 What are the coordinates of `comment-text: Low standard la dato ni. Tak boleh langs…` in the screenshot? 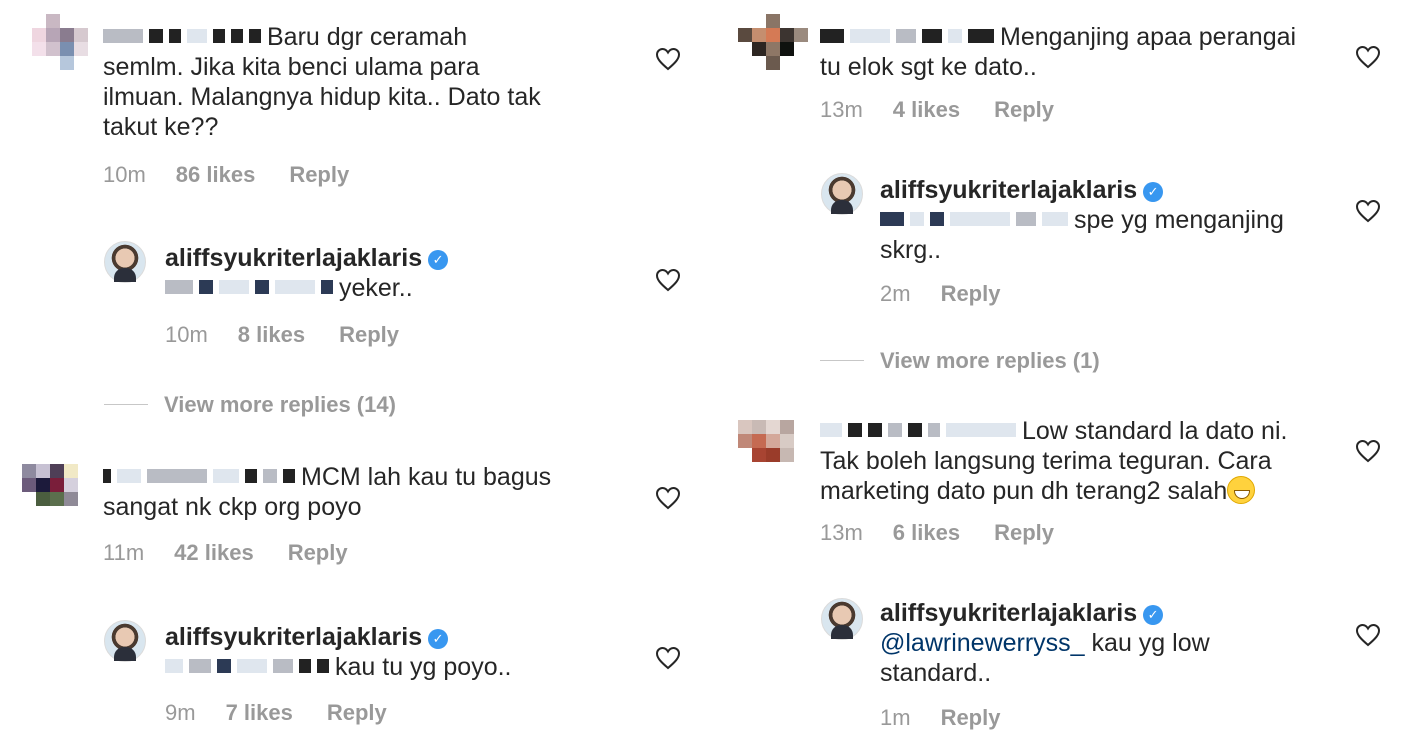 It's located at (1054, 461).